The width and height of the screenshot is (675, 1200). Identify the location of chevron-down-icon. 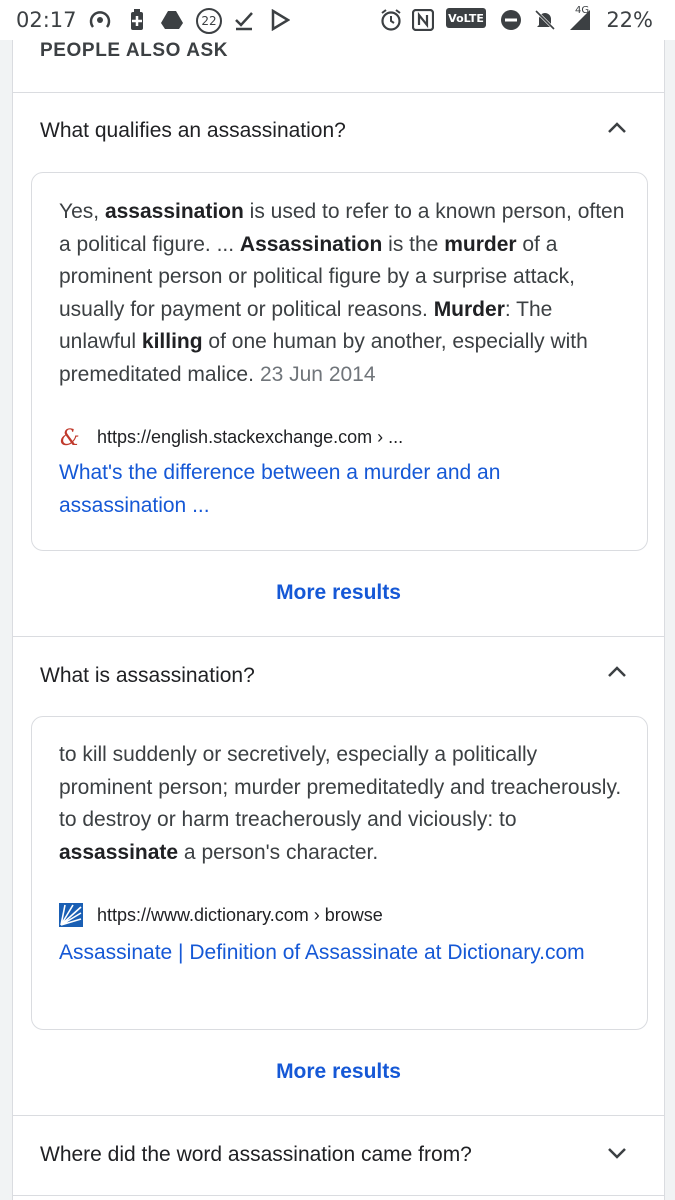
(617, 1153).